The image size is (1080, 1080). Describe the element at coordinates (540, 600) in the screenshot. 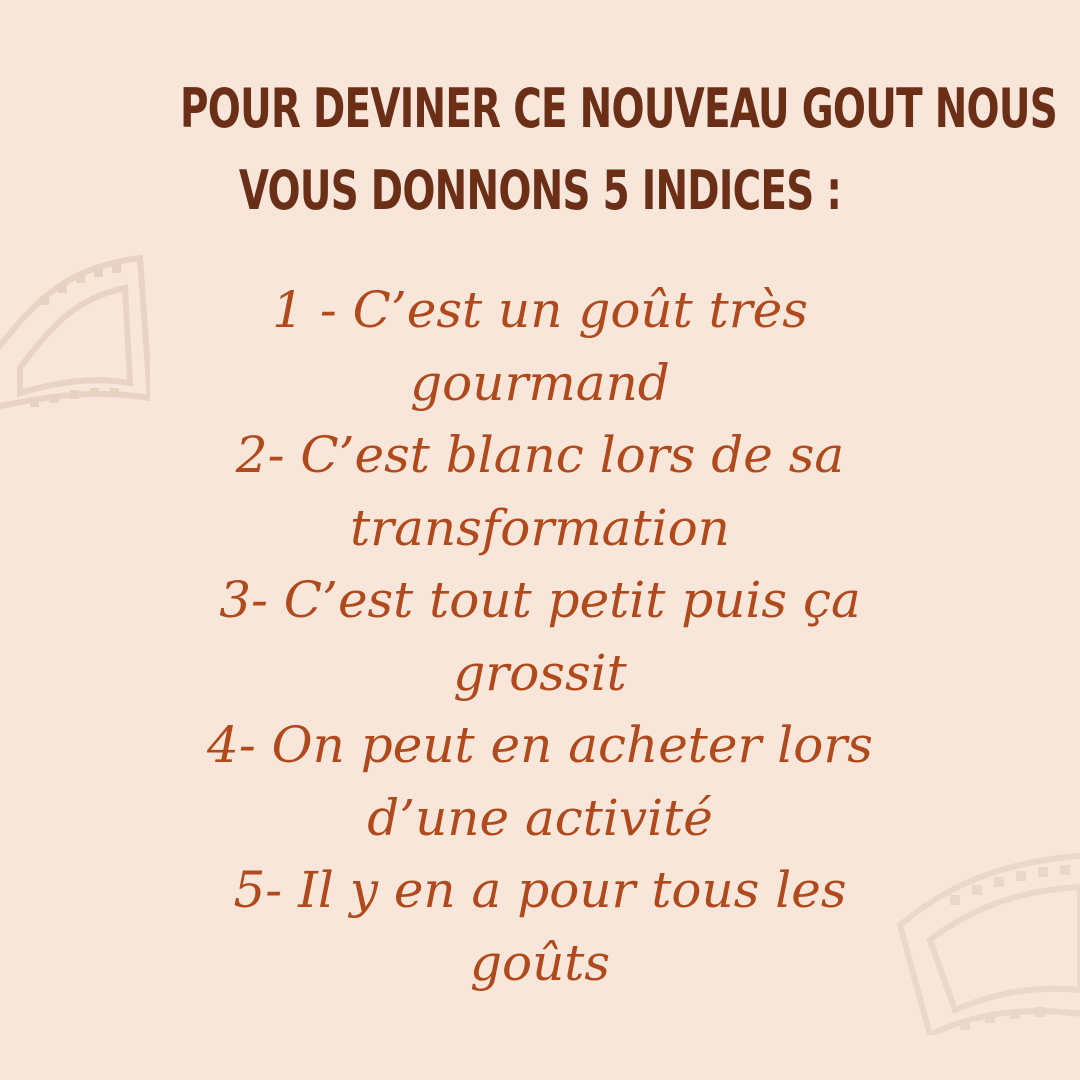

I see `clue-text: 3- C’est tout petit puis ça` at that location.